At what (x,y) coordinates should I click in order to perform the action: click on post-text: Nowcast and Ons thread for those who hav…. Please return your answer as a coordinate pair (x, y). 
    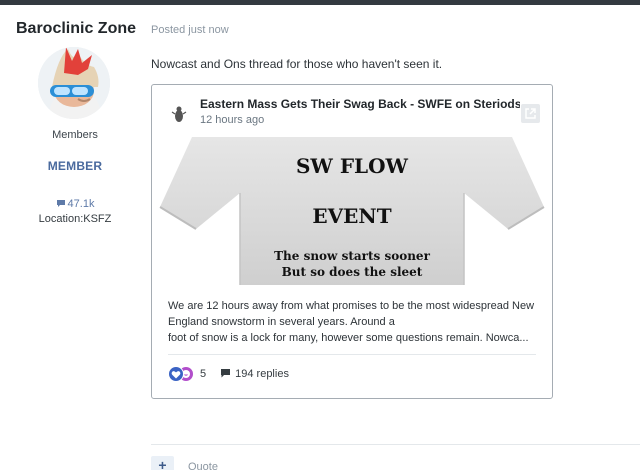
    Looking at the image, I should click on (297, 64).